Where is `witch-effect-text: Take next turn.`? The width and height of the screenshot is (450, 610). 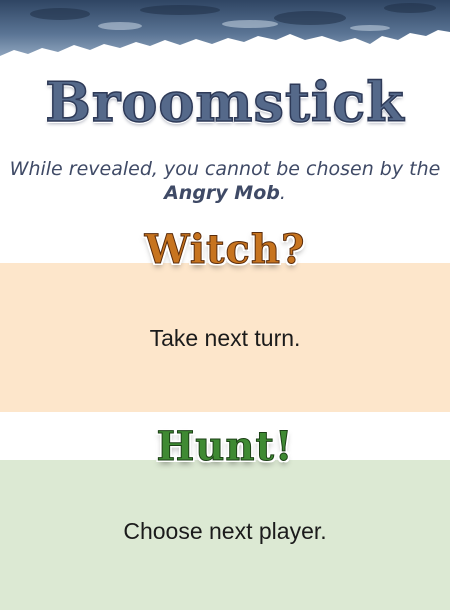
witch-effect-text: Take next turn. is located at coordinates (225, 338).